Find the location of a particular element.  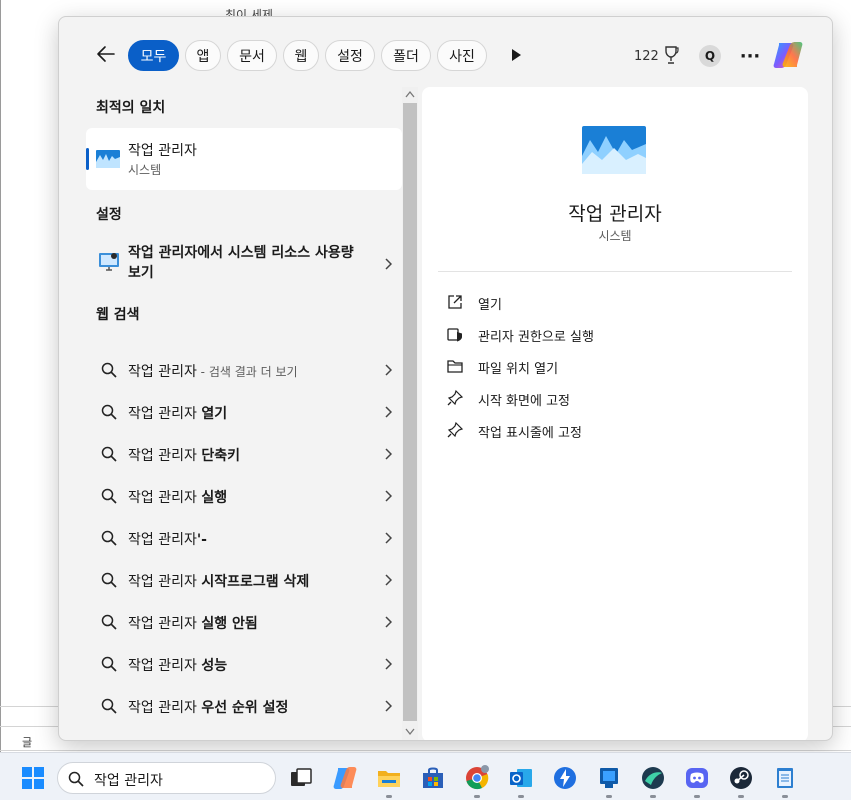

discord-icon is located at coordinates (697, 778).